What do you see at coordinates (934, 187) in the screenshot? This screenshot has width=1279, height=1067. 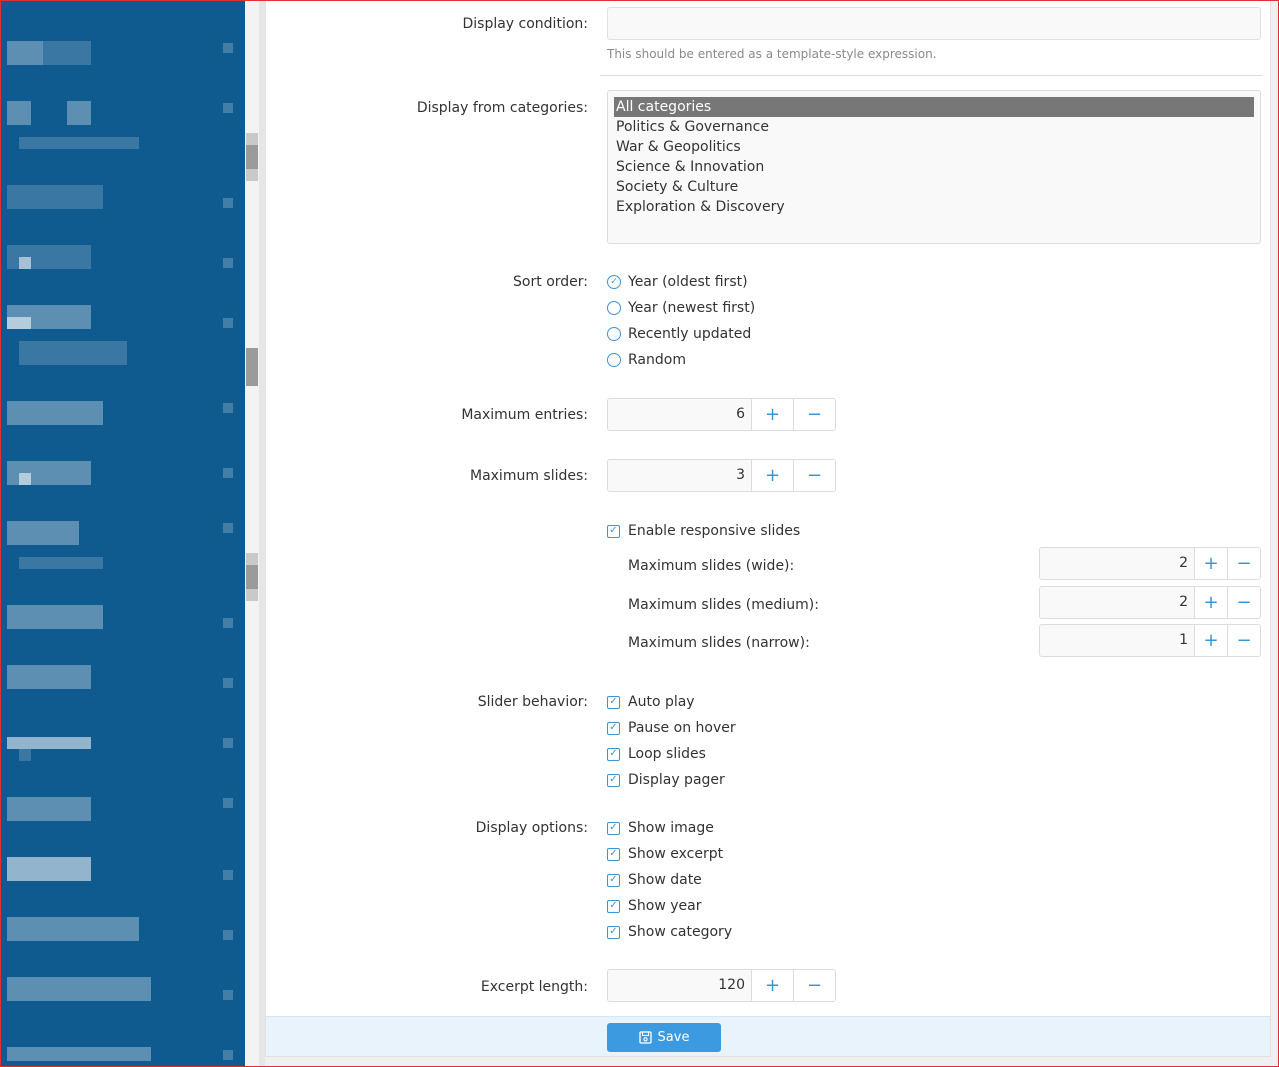 I see `category-option: Society & Culture` at bounding box center [934, 187].